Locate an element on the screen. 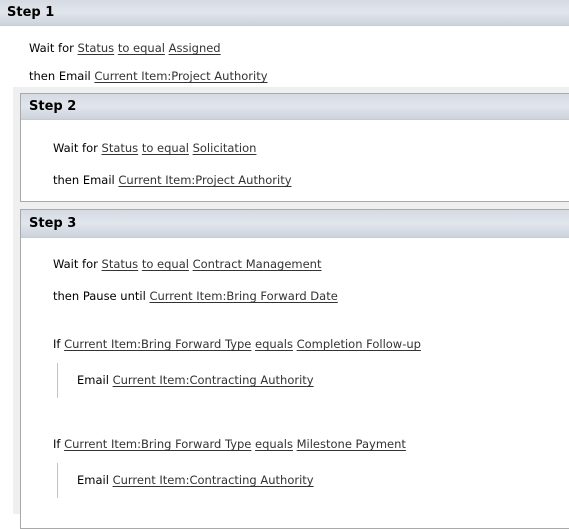 Image resolution: width=569 pixels, height=529 pixels. condition-1-email-action: Email Current Item:Contracting Authority is located at coordinates (195, 380).